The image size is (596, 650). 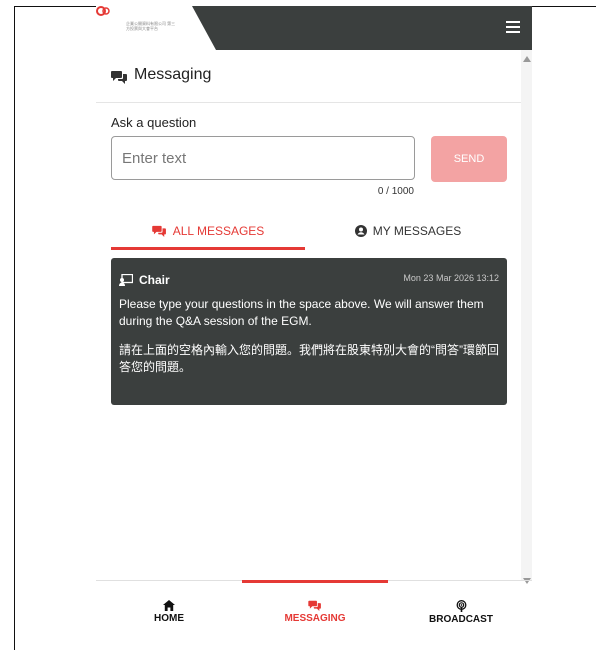 What do you see at coordinates (308, 76) in the screenshot?
I see `messaging-section-header: Messaging` at bounding box center [308, 76].